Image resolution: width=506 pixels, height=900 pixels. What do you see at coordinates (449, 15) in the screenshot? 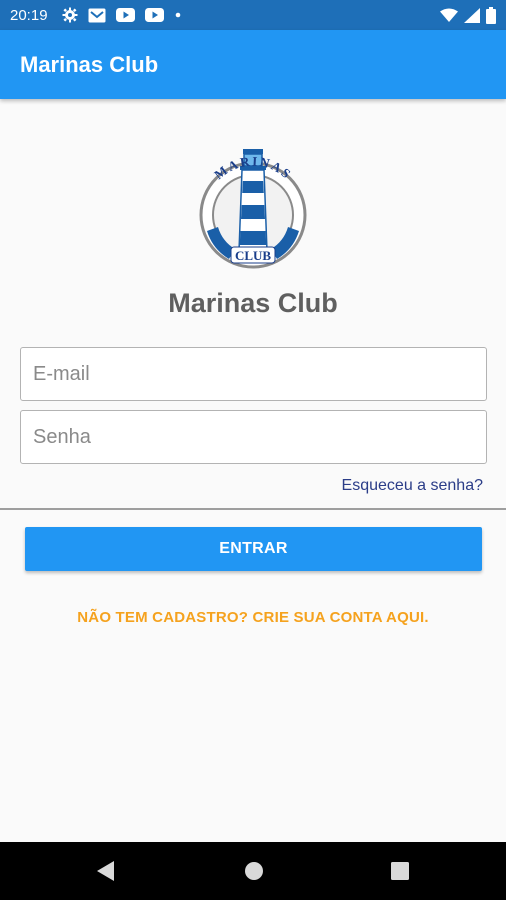
I see `wifi-icon` at bounding box center [449, 15].